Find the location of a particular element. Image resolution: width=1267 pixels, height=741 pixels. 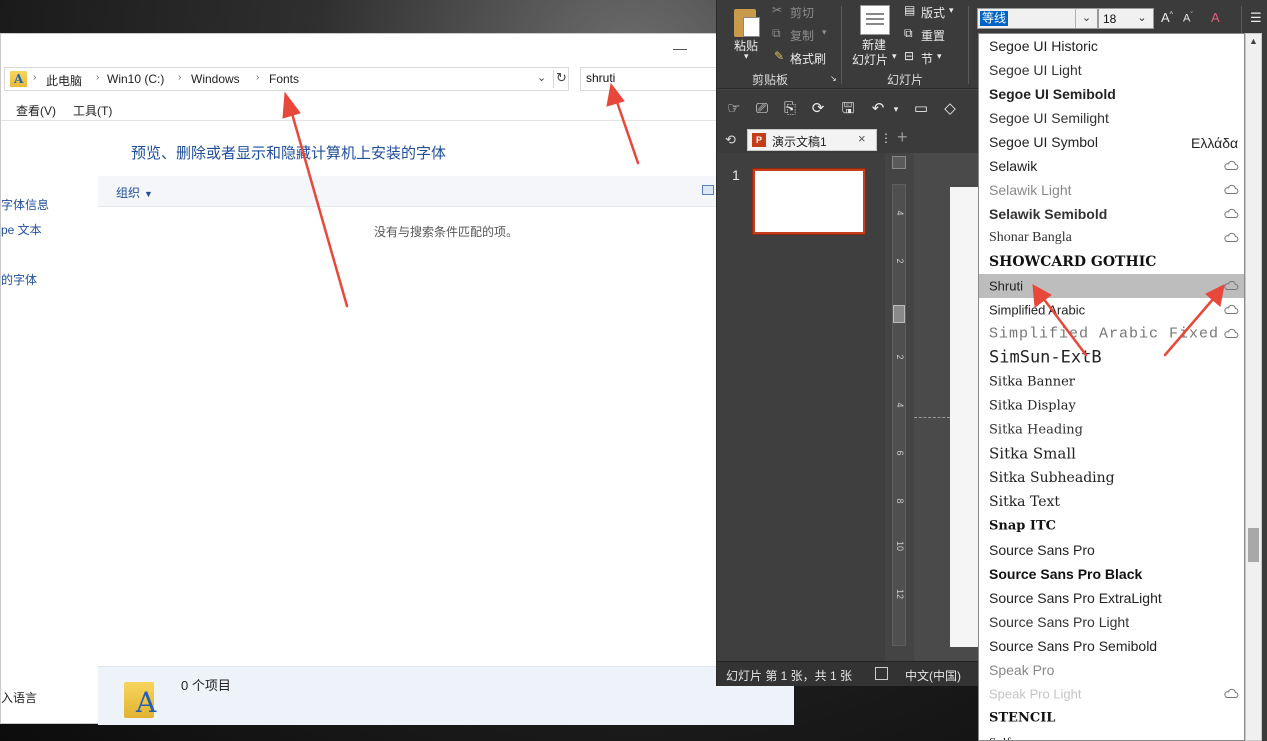

ruler-indent-handle is located at coordinates (899, 314).